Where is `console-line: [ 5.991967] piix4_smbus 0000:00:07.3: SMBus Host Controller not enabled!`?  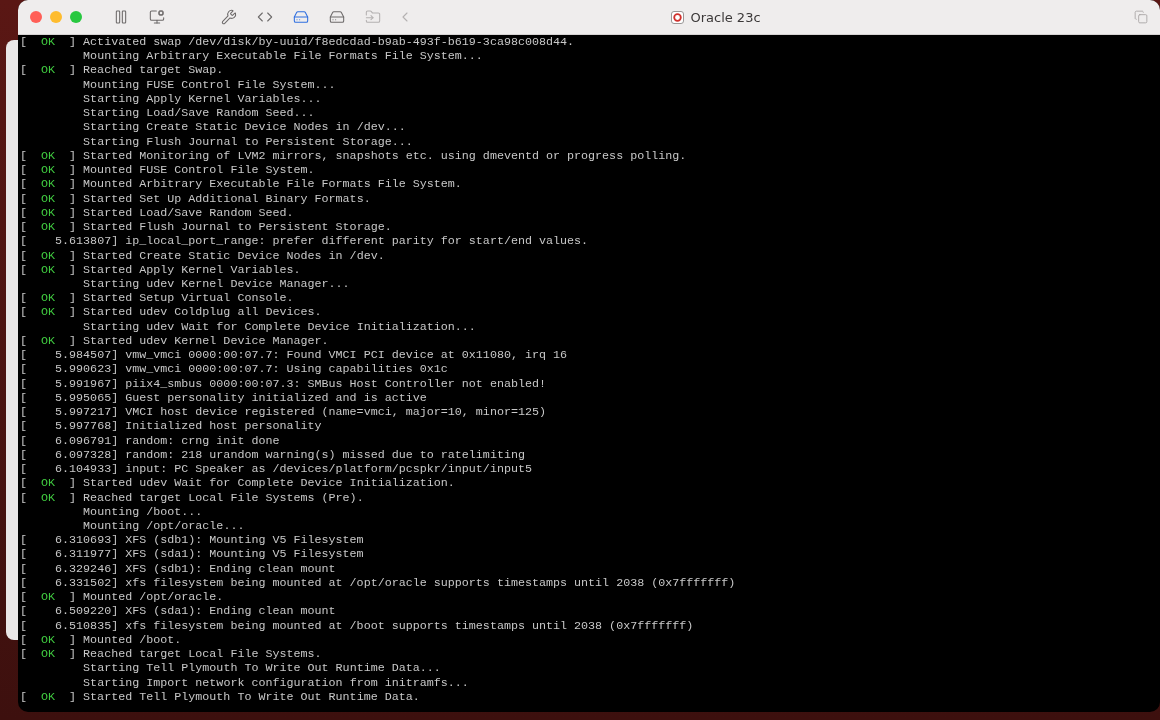 console-line: [ 5.991967] piix4_smbus 0000:00:07.3: SMBus Host Controller not enabled! is located at coordinates (283, 383).